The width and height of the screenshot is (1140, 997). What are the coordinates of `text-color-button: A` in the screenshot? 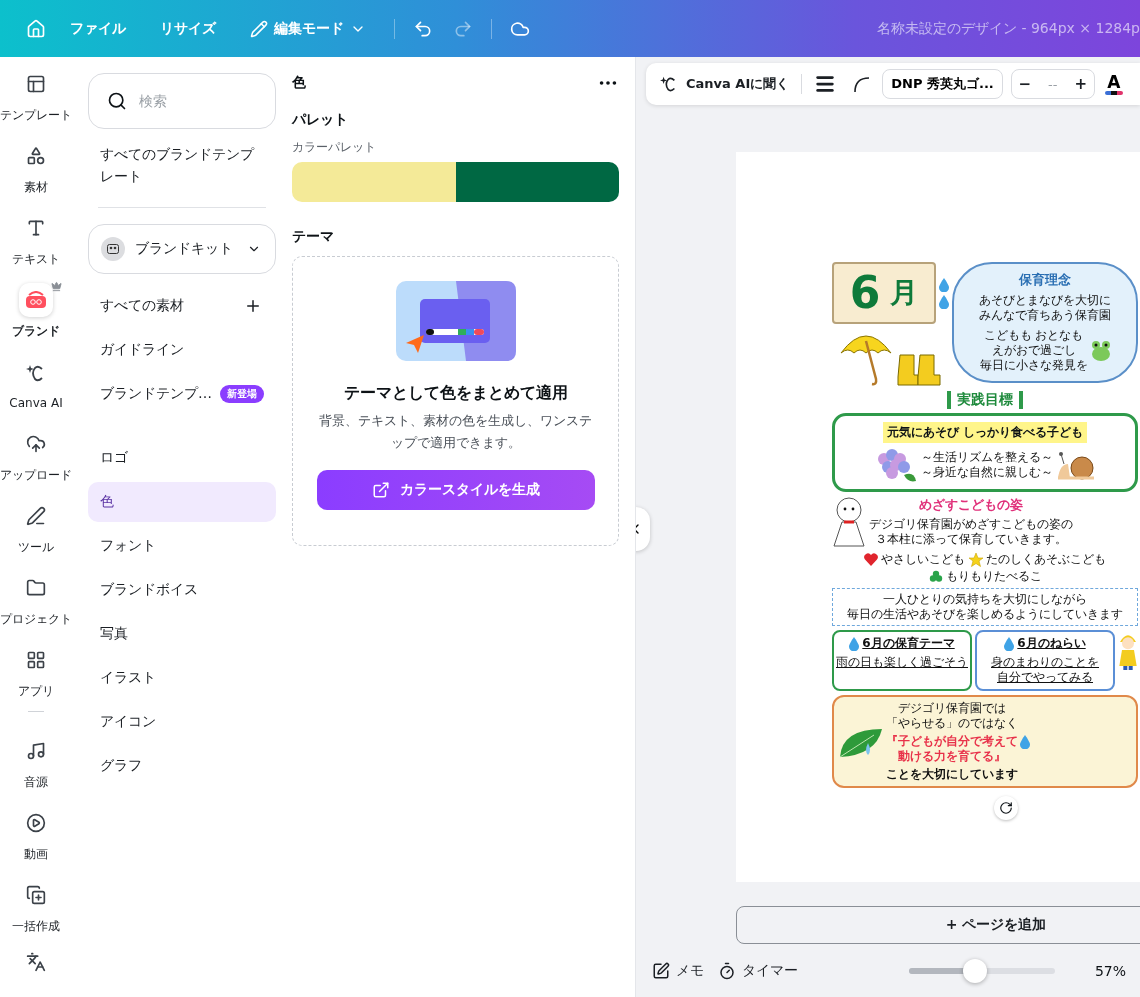 It's located at (1113, 84).